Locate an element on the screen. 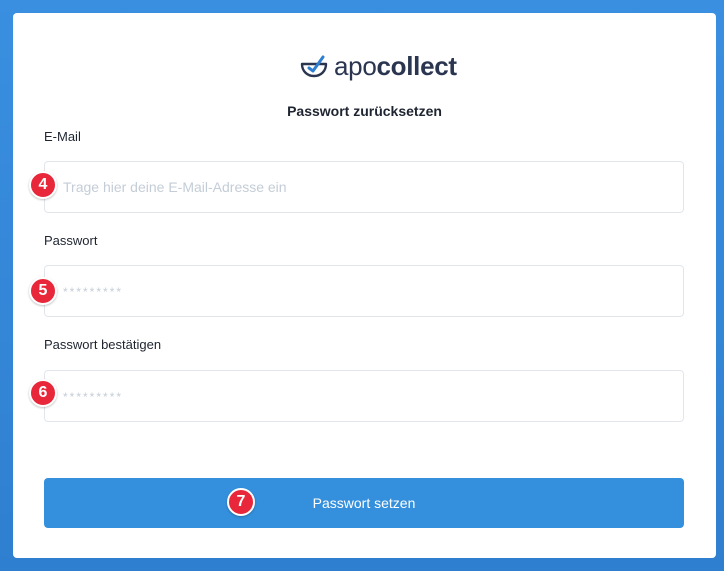 The width and height of the screenshot is (724, 571). password-label: Passwort is located at coordinates (71, 240).